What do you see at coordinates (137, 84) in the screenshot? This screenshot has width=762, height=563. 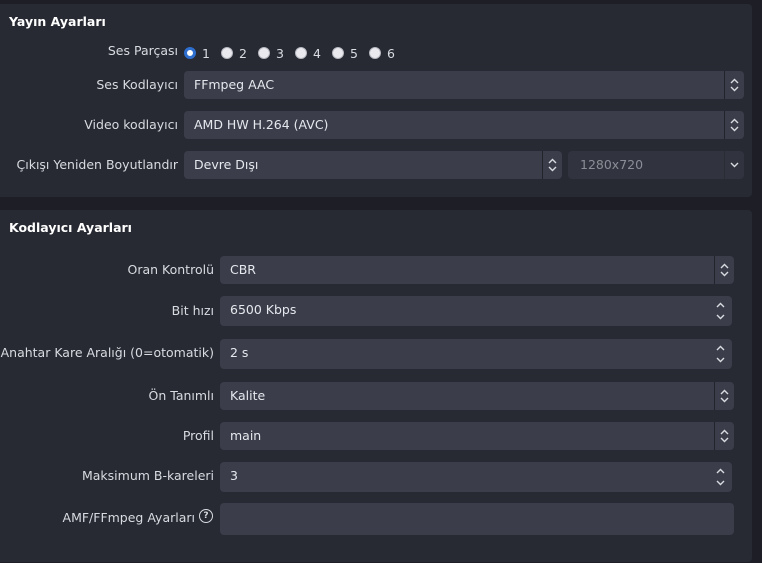 I see `audio-encoder-label: Ses Kodlayıcı` at bounding box center [137, 84].